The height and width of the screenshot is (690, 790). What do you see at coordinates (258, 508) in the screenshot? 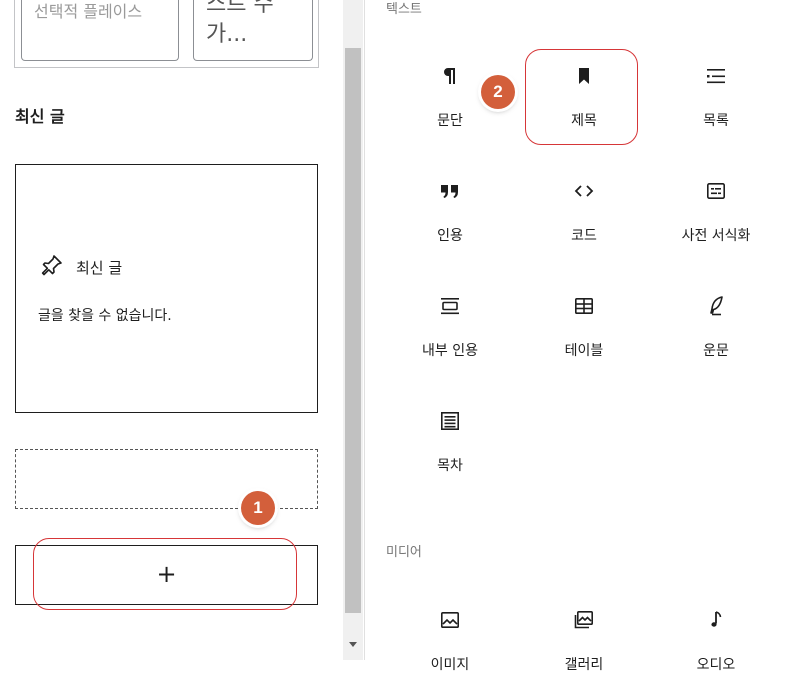
I see `annotation-badge-1: 1` at bounding box center [258, 508].